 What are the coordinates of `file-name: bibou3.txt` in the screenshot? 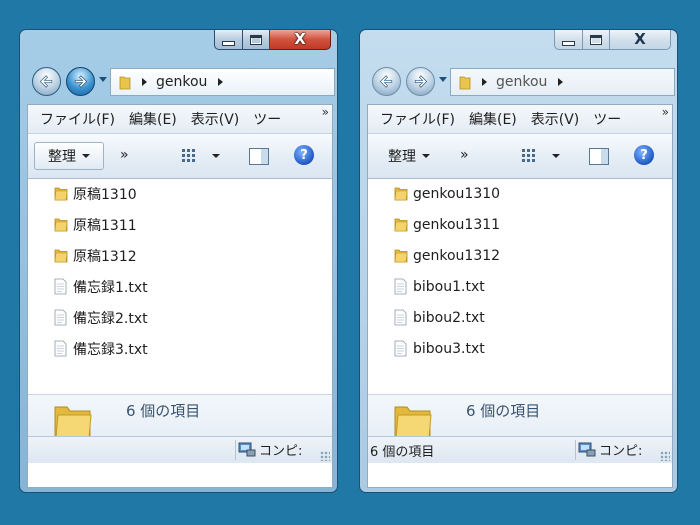 It's located at (449, 348).